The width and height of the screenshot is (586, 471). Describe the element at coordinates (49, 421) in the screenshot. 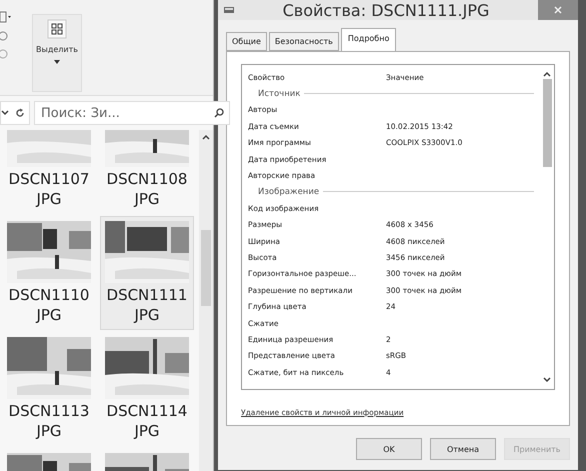

I see `file-name: DSCN1113 JPG` at that location.